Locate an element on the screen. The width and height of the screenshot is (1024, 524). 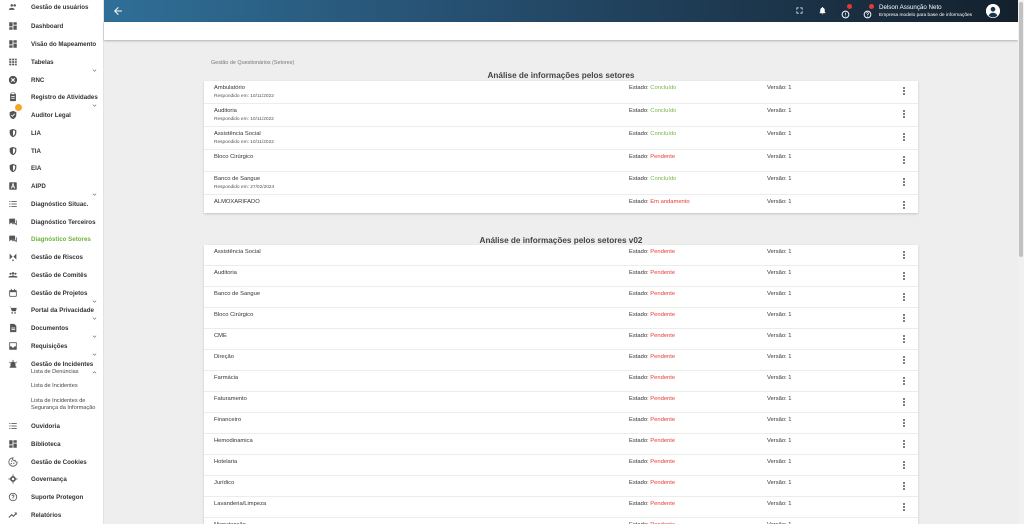
sidebar-item-requisicoes: Requisições is located at coordinates (51, 347).